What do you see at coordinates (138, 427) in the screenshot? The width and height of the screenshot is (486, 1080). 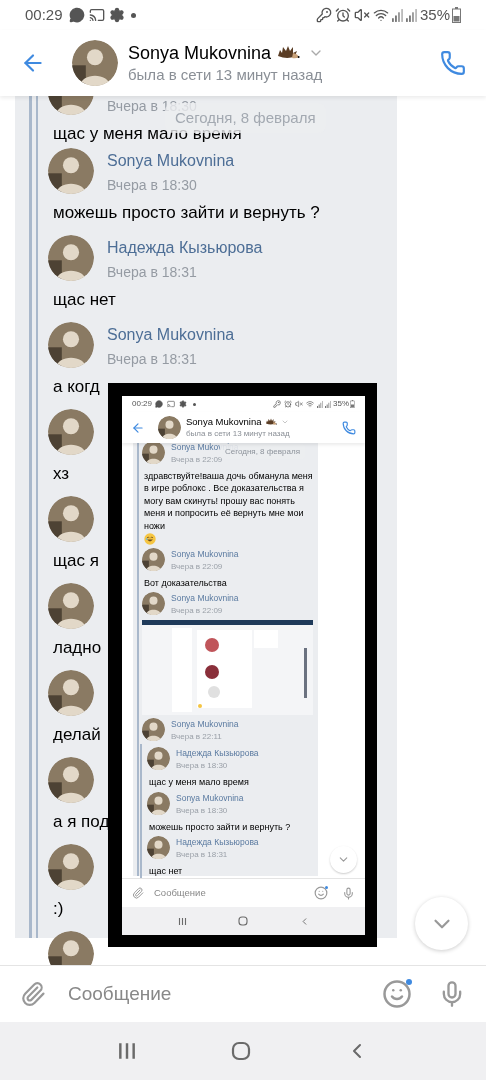 I see `back-icon` at bounding box center [138, 427].